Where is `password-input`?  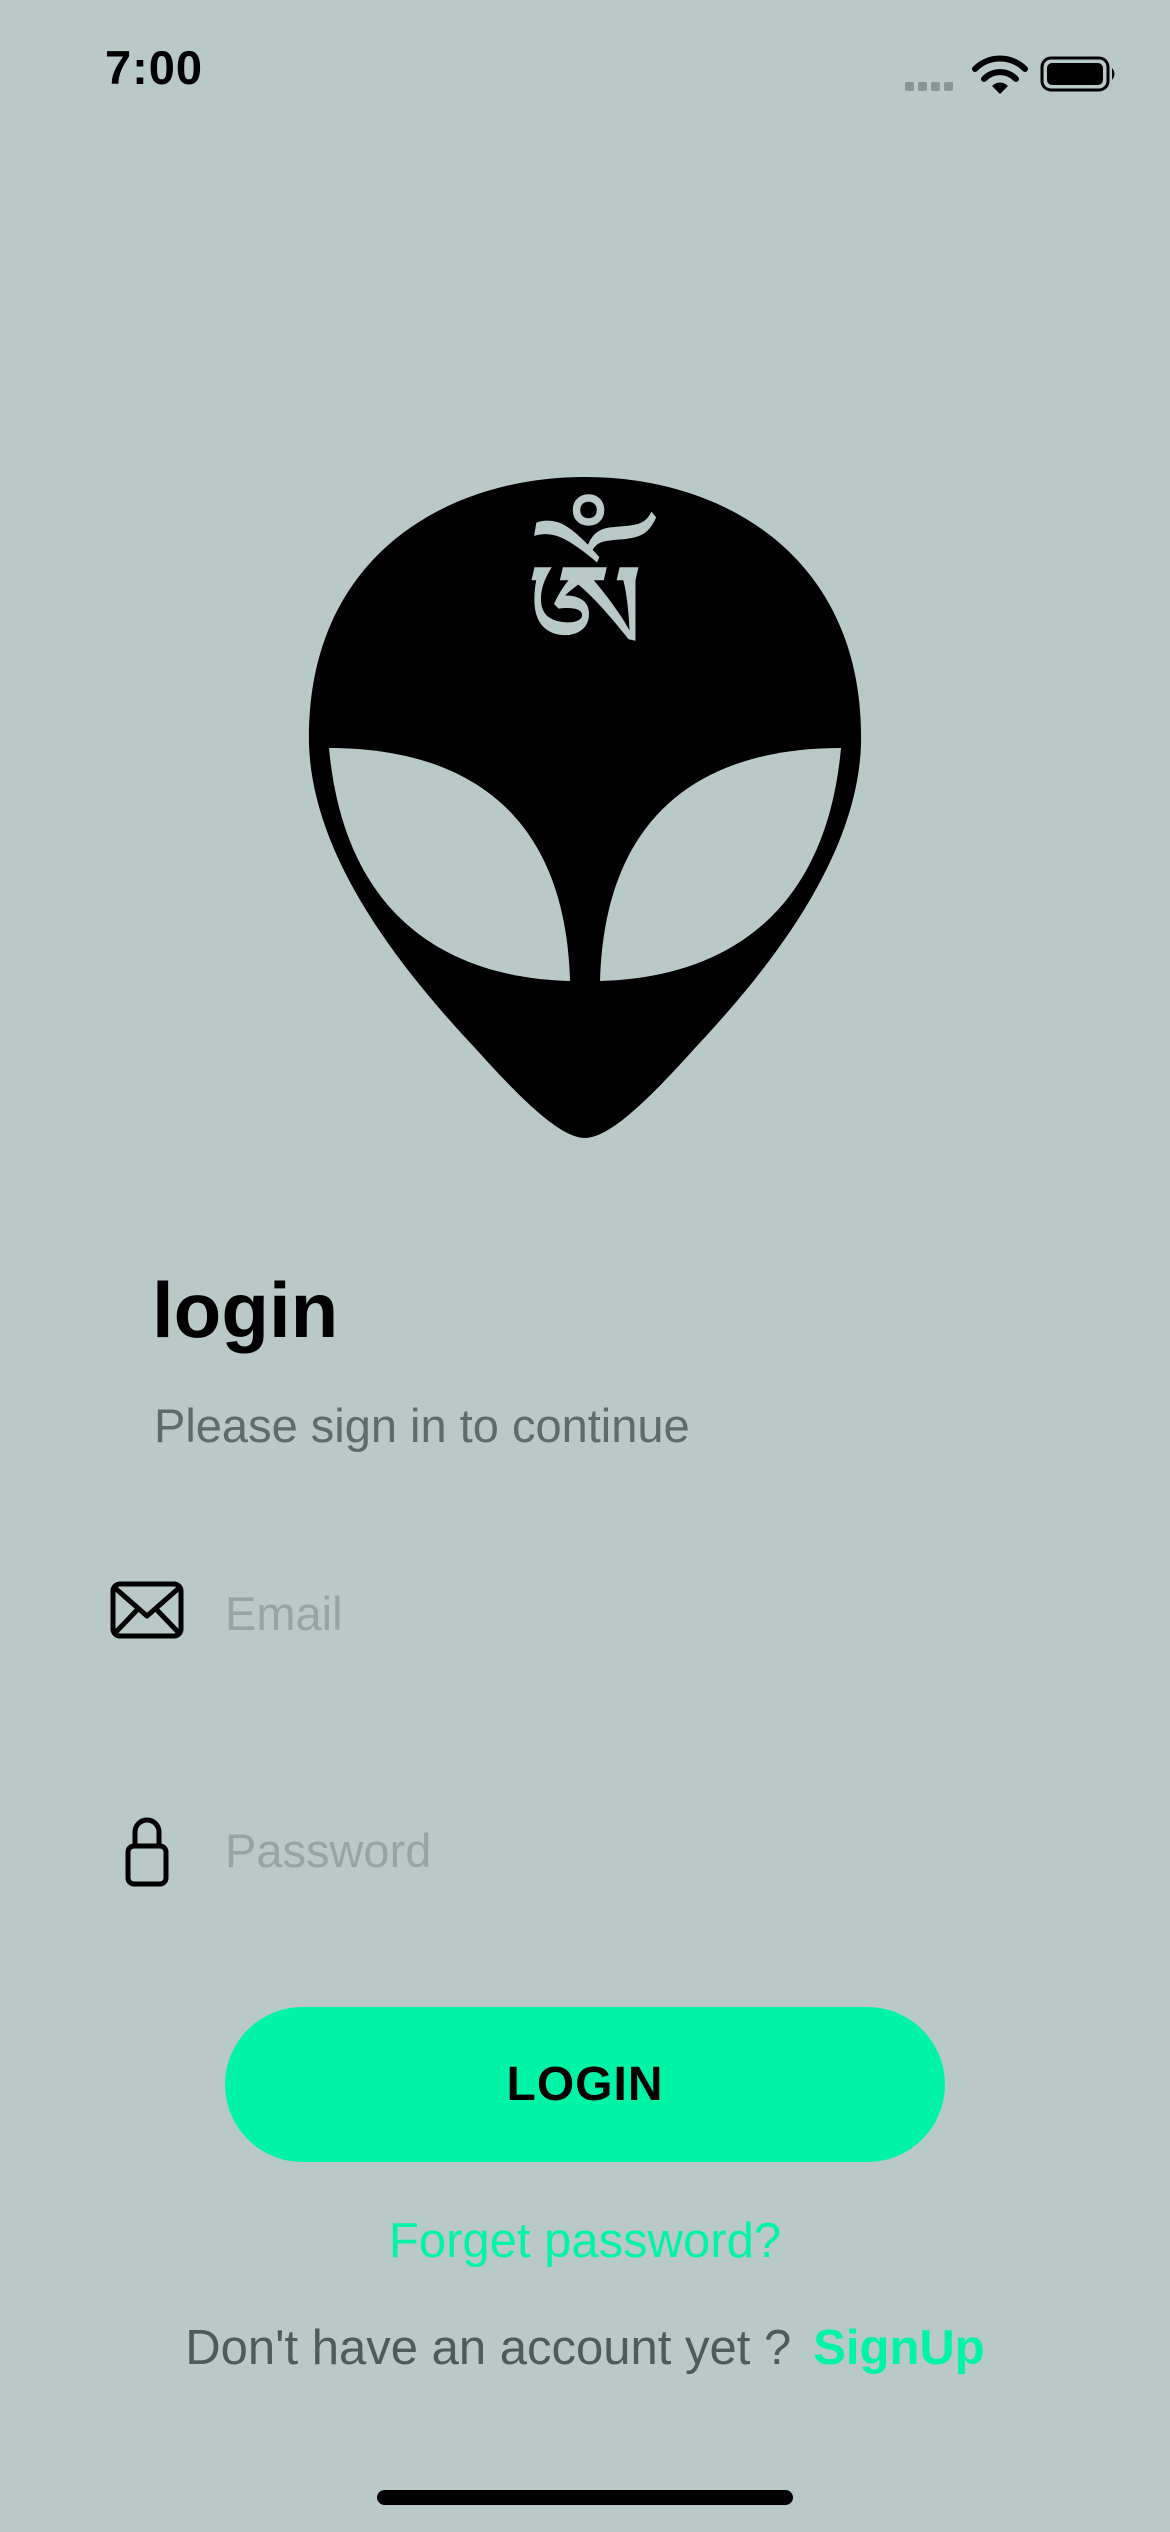
password-input is located at coordinates (635, 1850).